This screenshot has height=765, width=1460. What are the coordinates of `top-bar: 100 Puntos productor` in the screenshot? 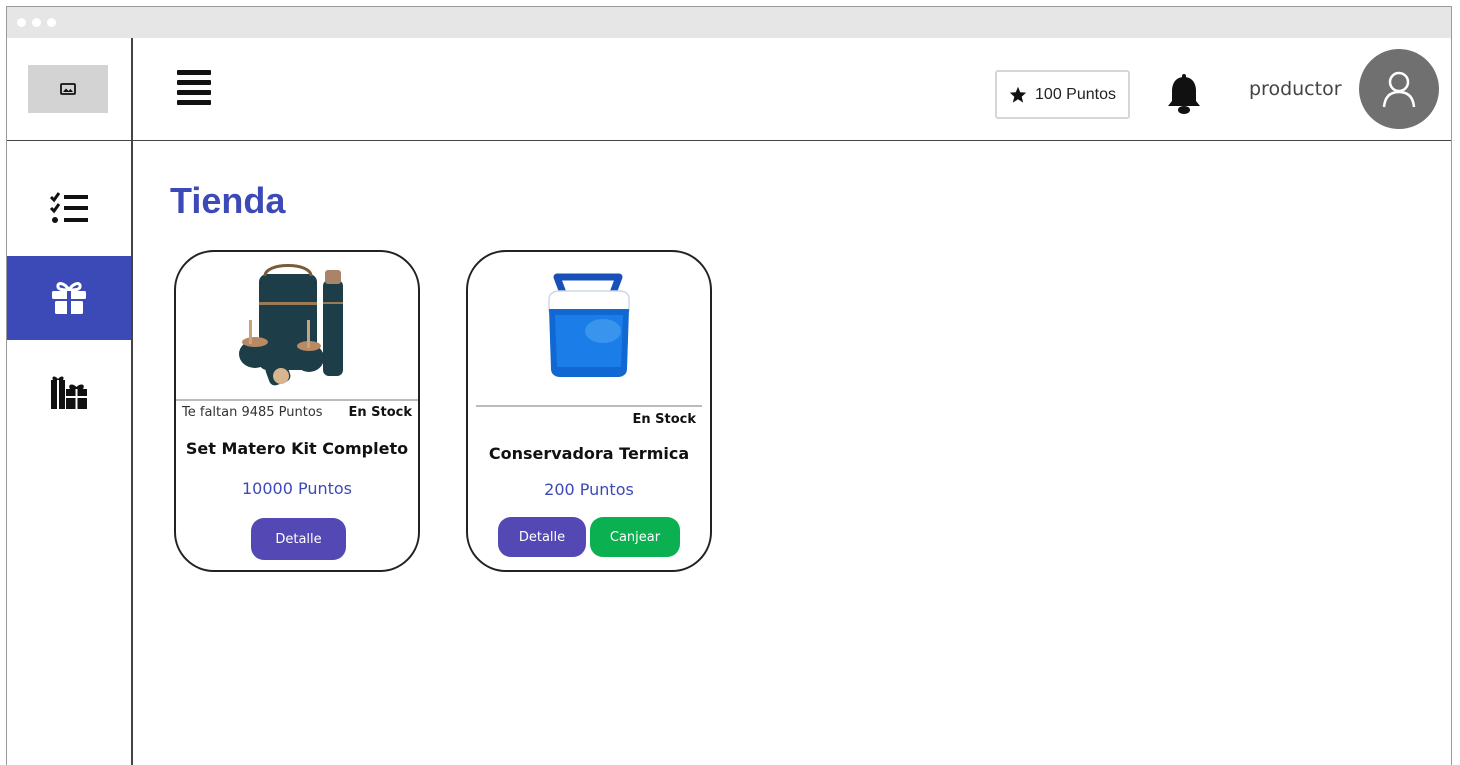 It's located at (792, 89).